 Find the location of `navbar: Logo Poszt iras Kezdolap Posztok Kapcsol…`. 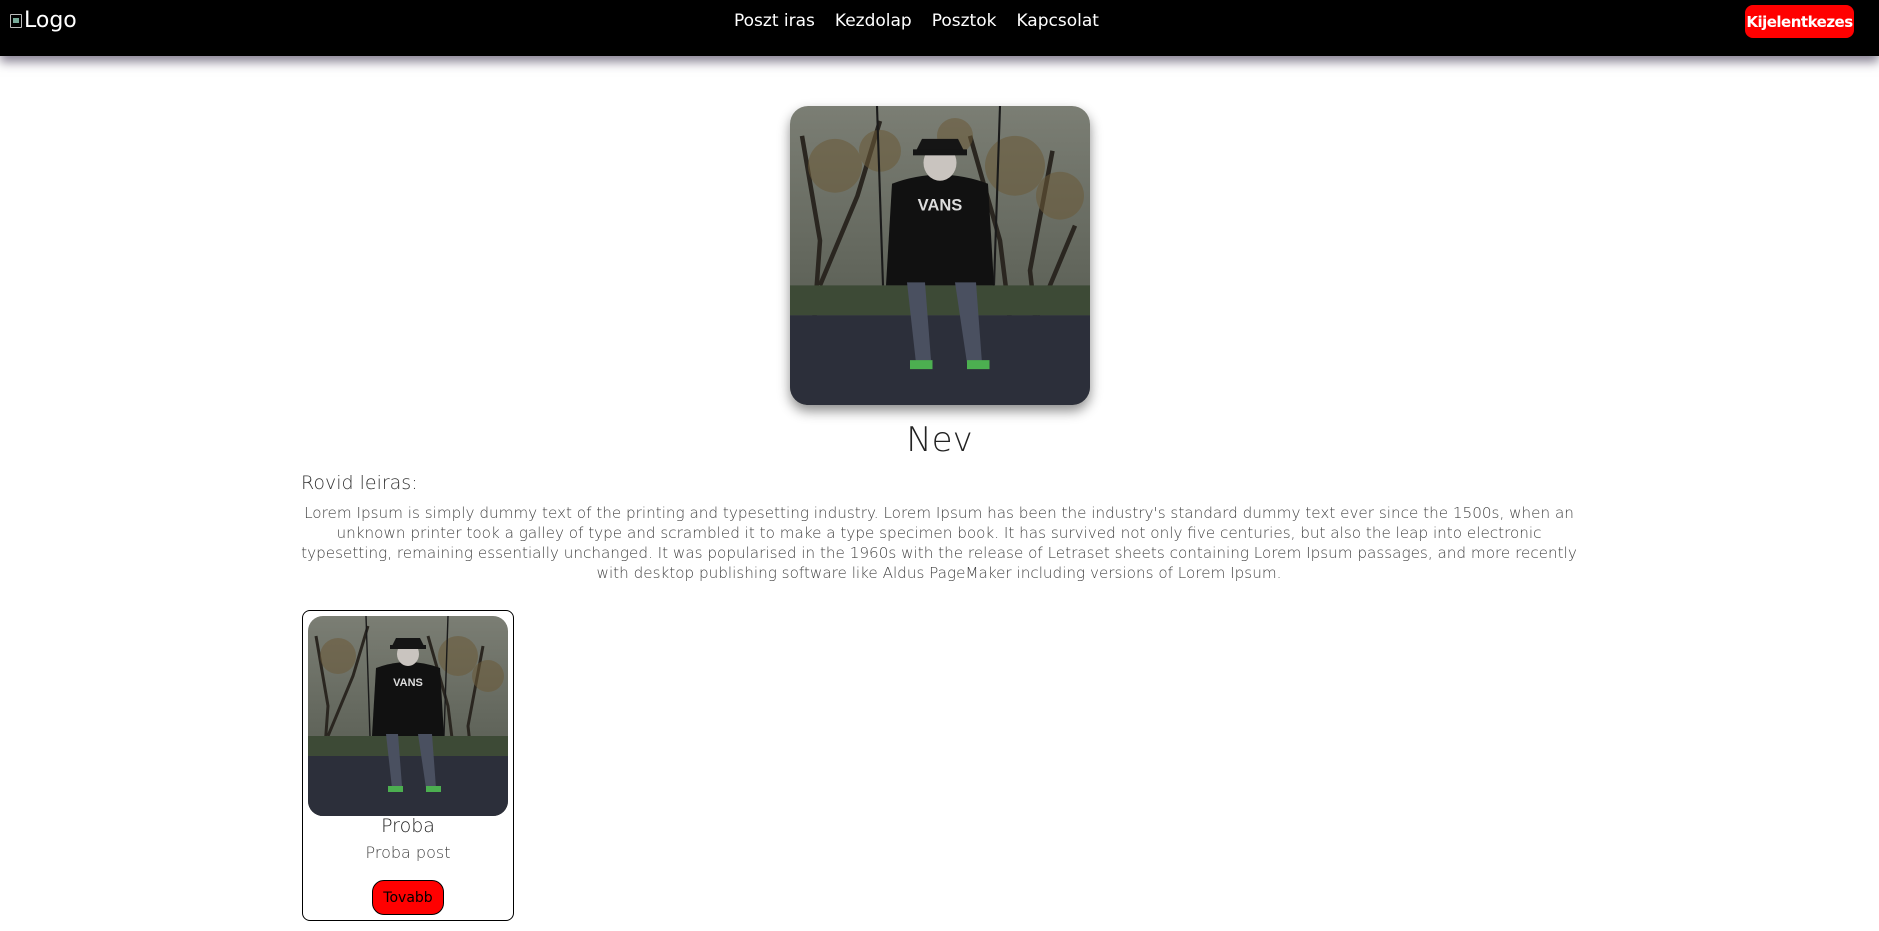

navbar: Logo Poszt iras Kezdolap Posztok Kapcsol… is located at coordinates (939, 28).